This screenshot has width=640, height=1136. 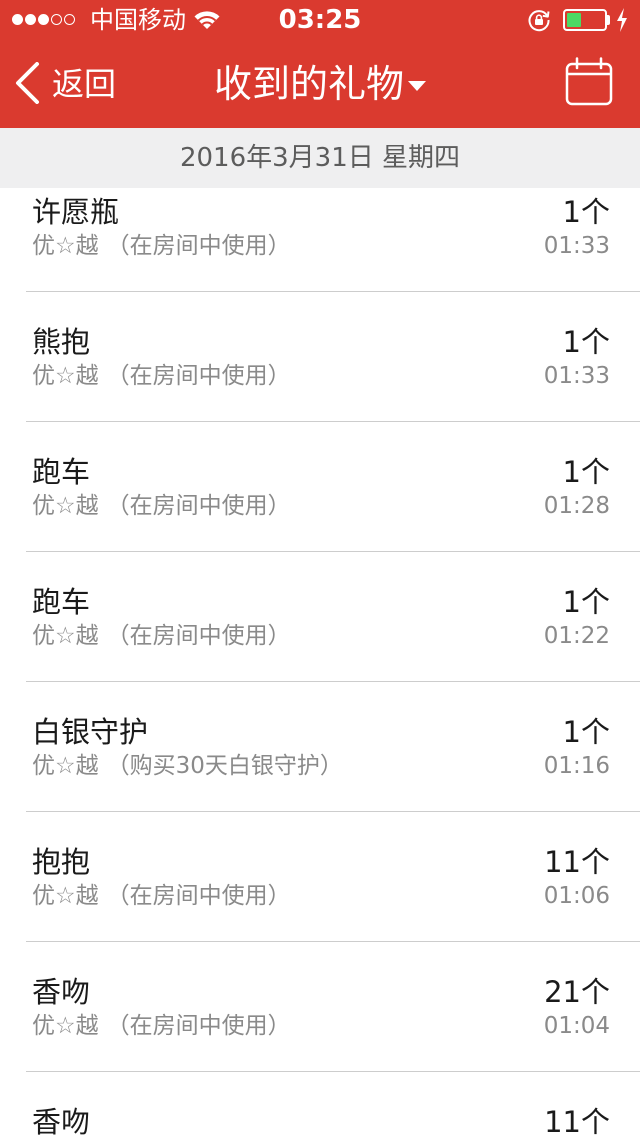 What do you see at coordinates (320, 357) in the screenshot?
I see `gift-row: 熊抱 优☆越 （在房间中使用） 1个 01:33` at bounding box center [320, 357].